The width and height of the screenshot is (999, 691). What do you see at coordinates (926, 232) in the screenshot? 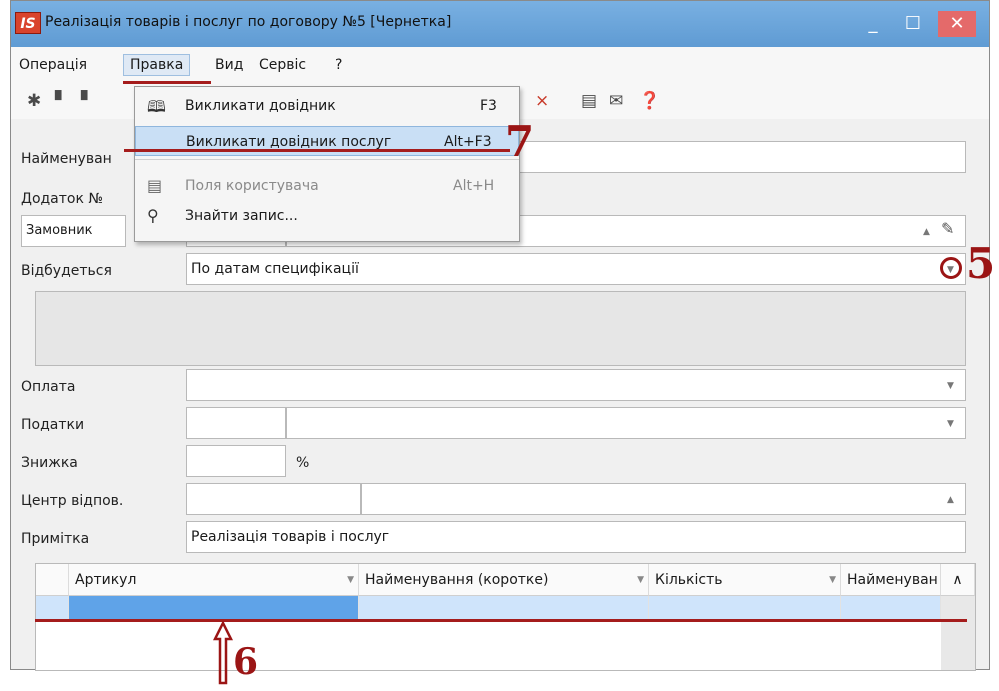
I see `collapse-up-icon: ▲` at bounding box center [926, 232].